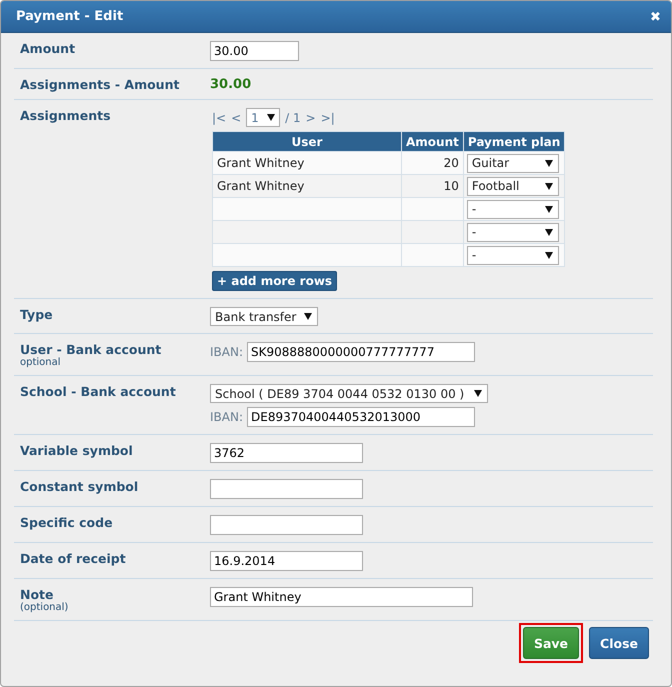 This screenshot has width=672, height=687. I want to click on window-title: Payment - Edit, so click(70, 16).